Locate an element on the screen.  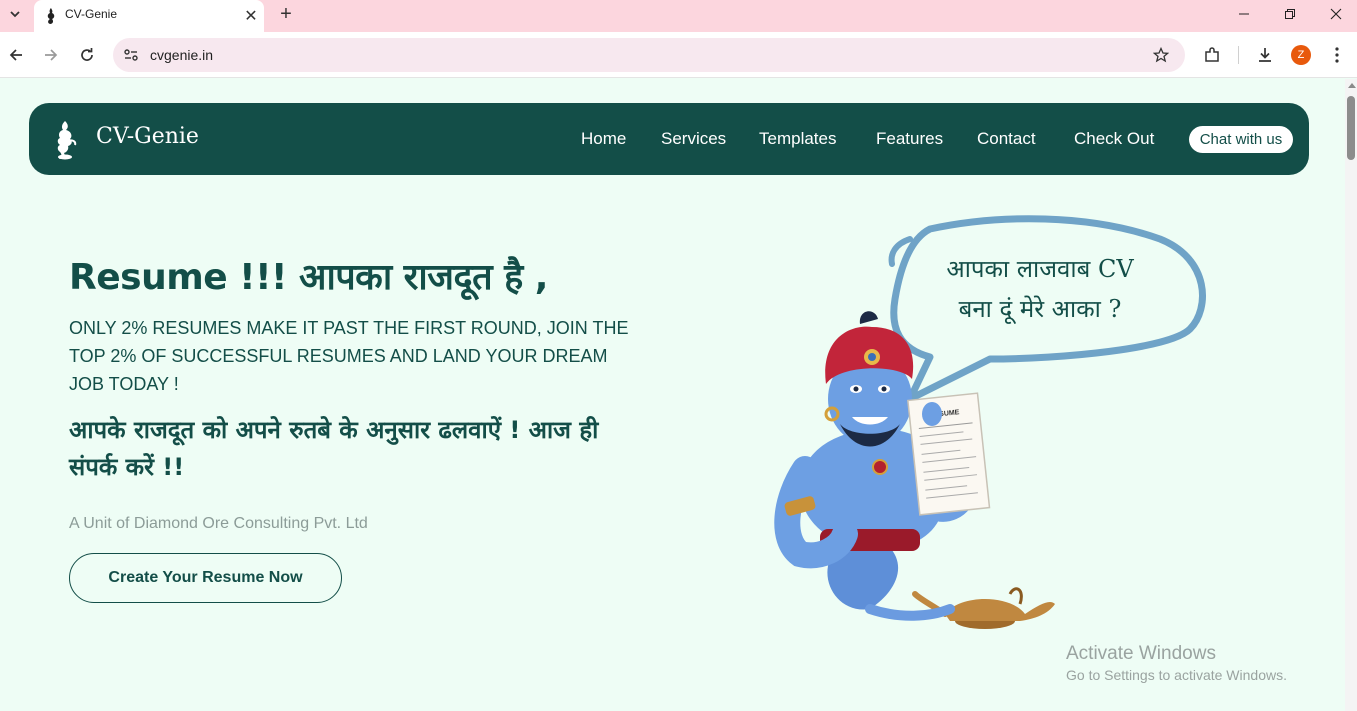
nav-contact: Contact is located at coordinates (1006, 139).